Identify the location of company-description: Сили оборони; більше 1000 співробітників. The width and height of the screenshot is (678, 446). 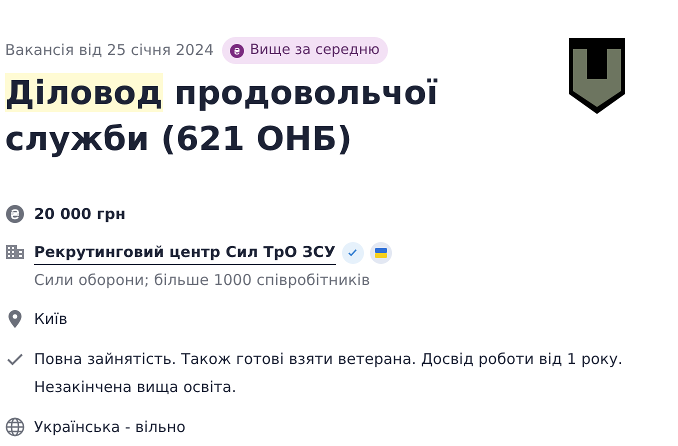
(203, 280).